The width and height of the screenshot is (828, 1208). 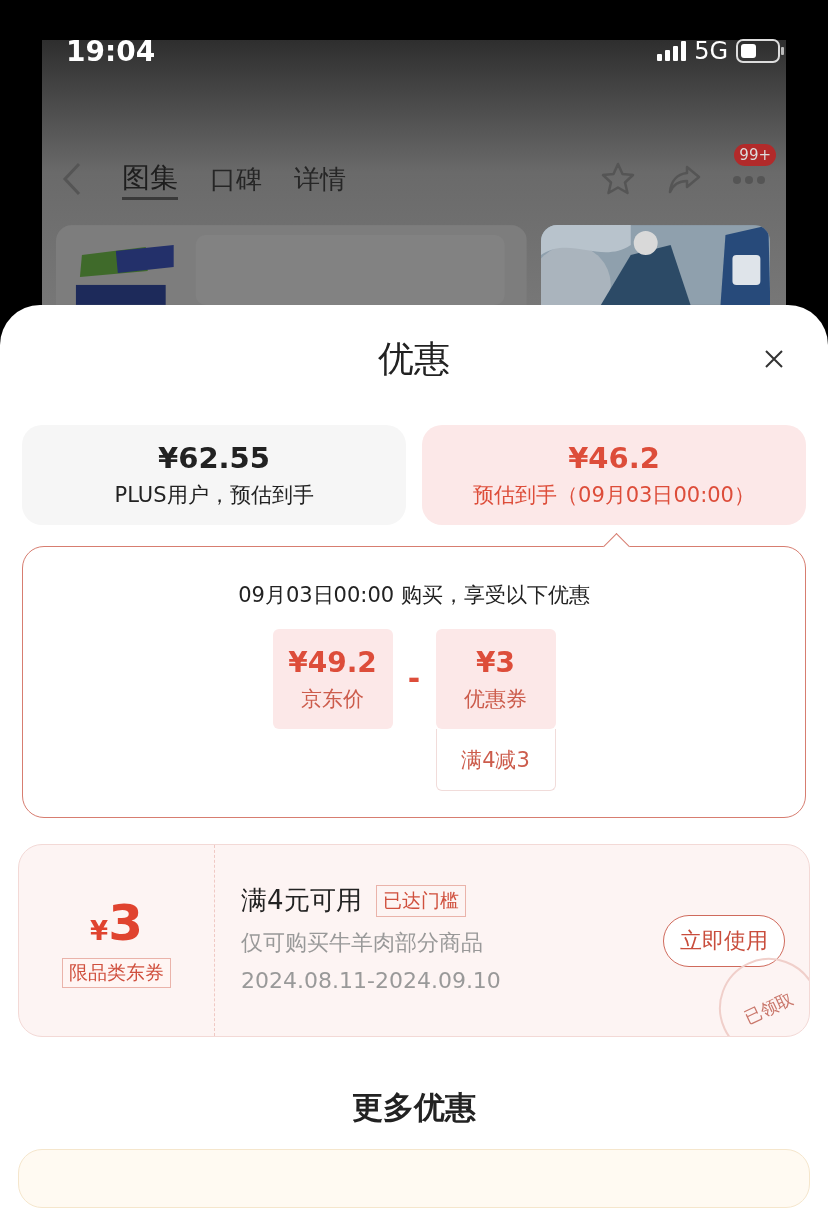 What do you see at coordinates (495, 662) in the screenshot?
I see `component-amount: ¥3` at bounding box center [495, 662].